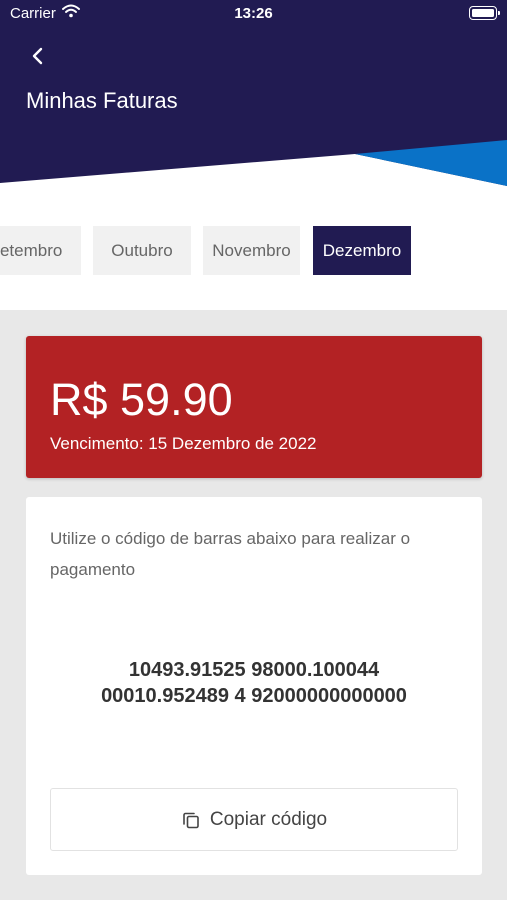 The image size is (507, 900). Describe the element at coordinates (102, 100) in the screenshot. I see `page-title: Minhas Faturas` at that location.